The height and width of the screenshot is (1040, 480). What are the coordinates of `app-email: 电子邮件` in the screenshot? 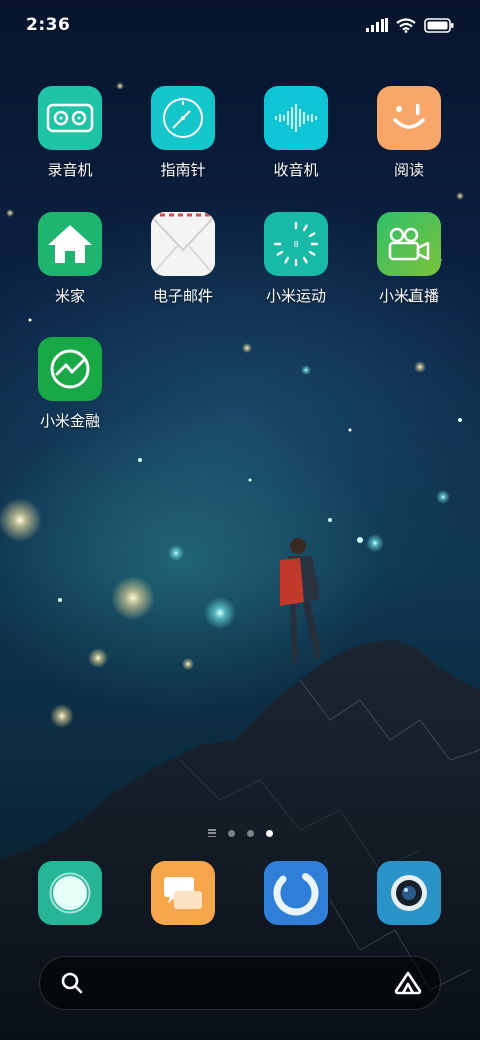 It's located at (183, 259).